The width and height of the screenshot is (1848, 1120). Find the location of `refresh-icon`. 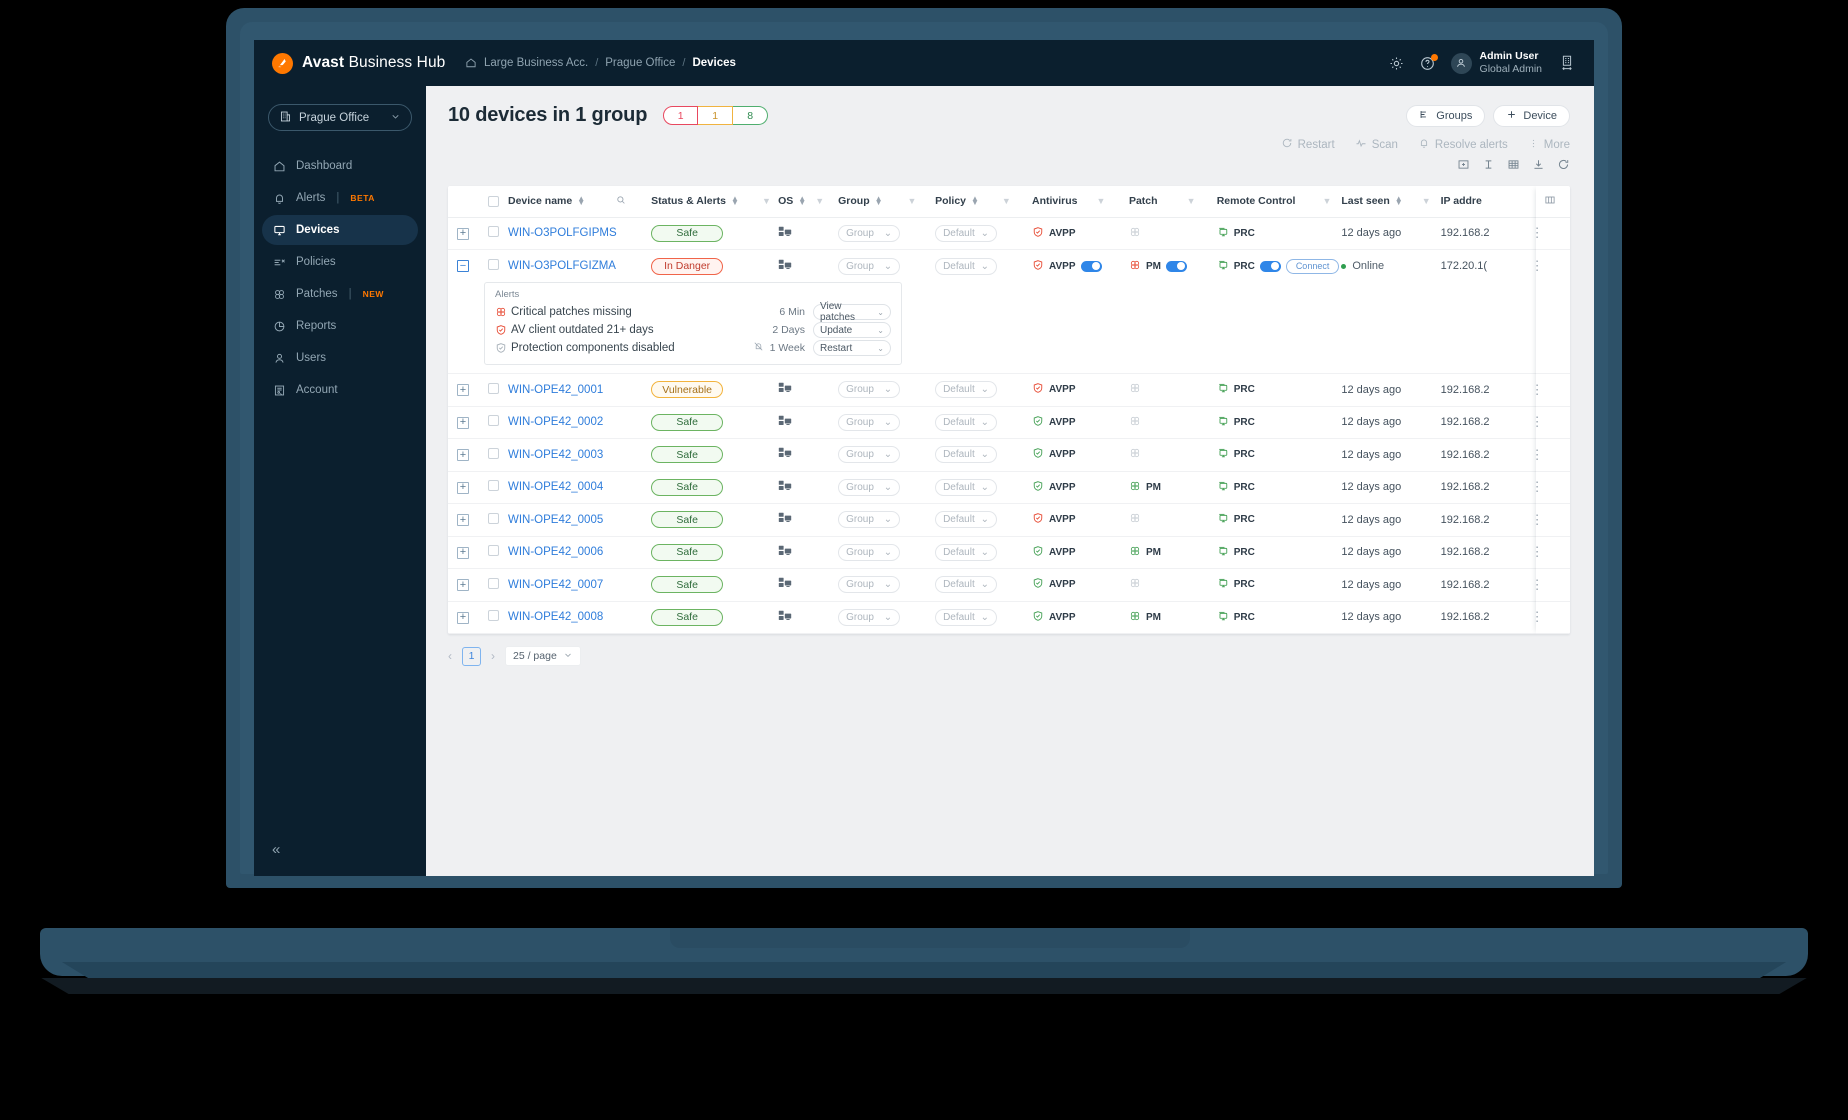

refresh-icon is located at coordinates (1563, 167).